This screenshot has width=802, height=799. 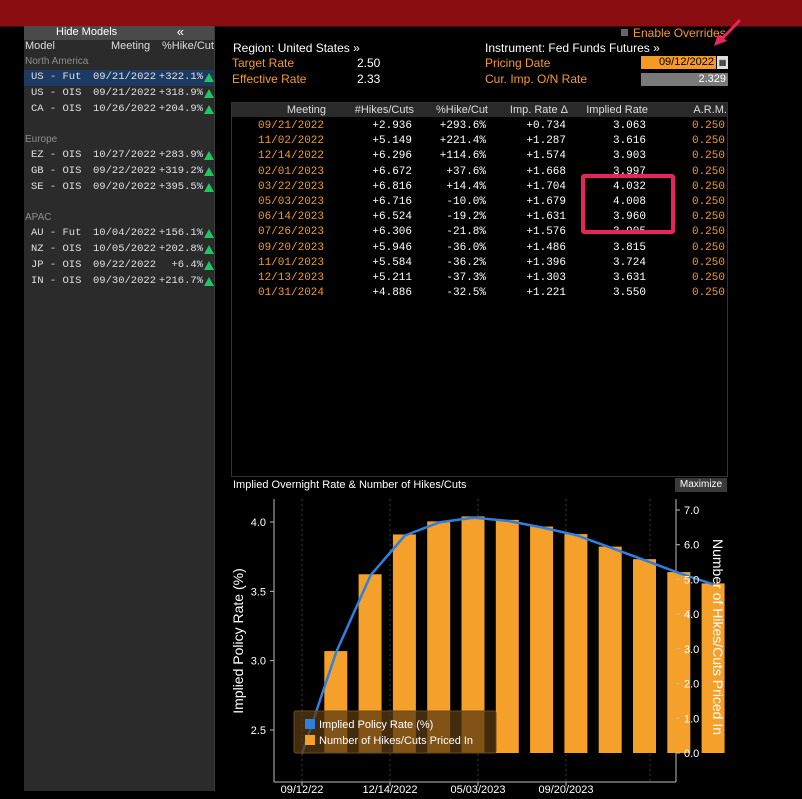 I want to click on enable-overrides-toggle: Enable Overrides, so click(x=673, y=33).